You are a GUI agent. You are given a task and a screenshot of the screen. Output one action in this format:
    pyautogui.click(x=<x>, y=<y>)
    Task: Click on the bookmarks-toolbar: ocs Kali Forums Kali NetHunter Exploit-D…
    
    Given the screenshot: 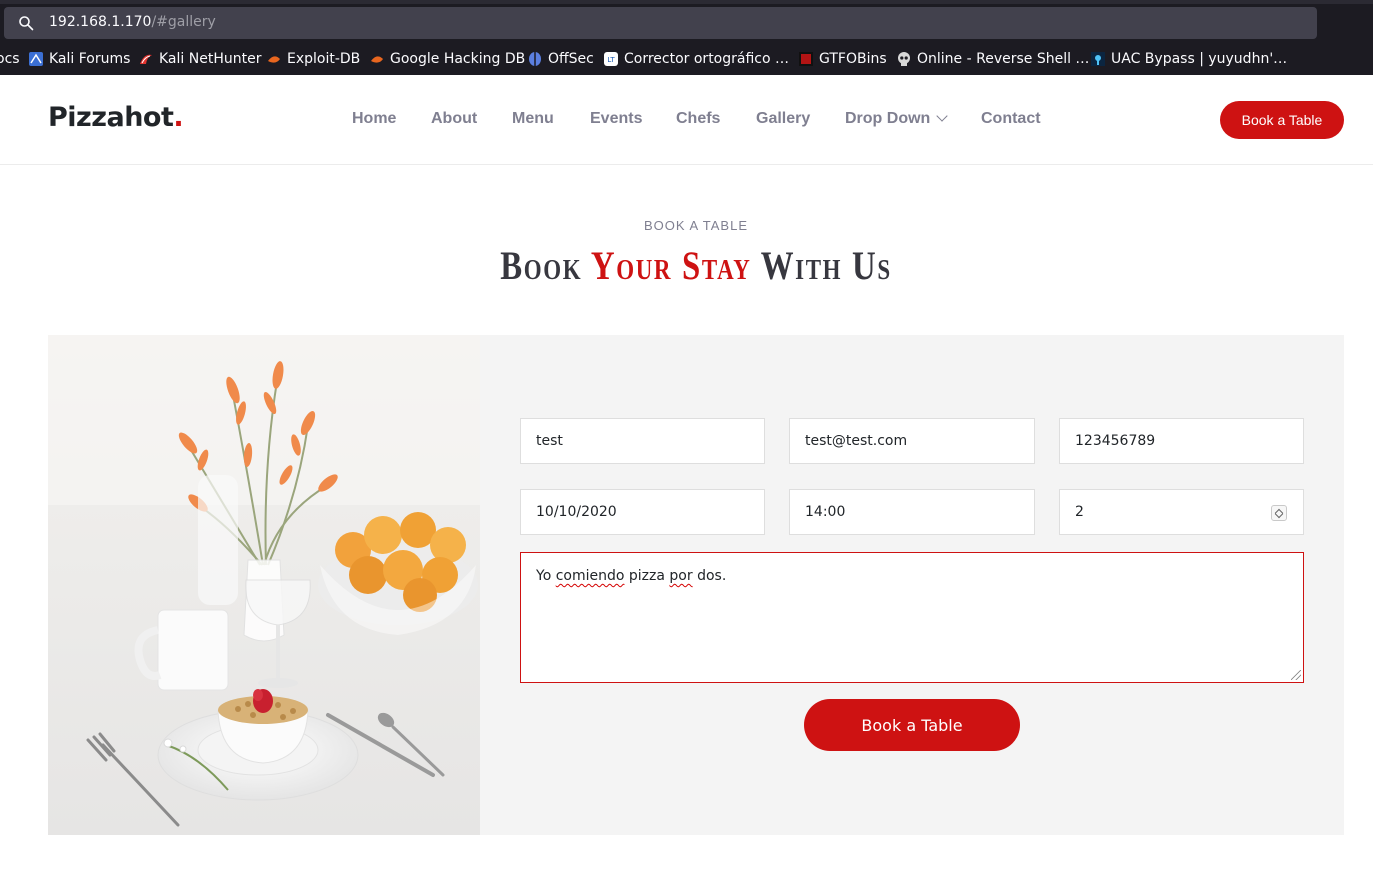 What is the action you would take?
    pyautogui.click(x=686, y=59)
    